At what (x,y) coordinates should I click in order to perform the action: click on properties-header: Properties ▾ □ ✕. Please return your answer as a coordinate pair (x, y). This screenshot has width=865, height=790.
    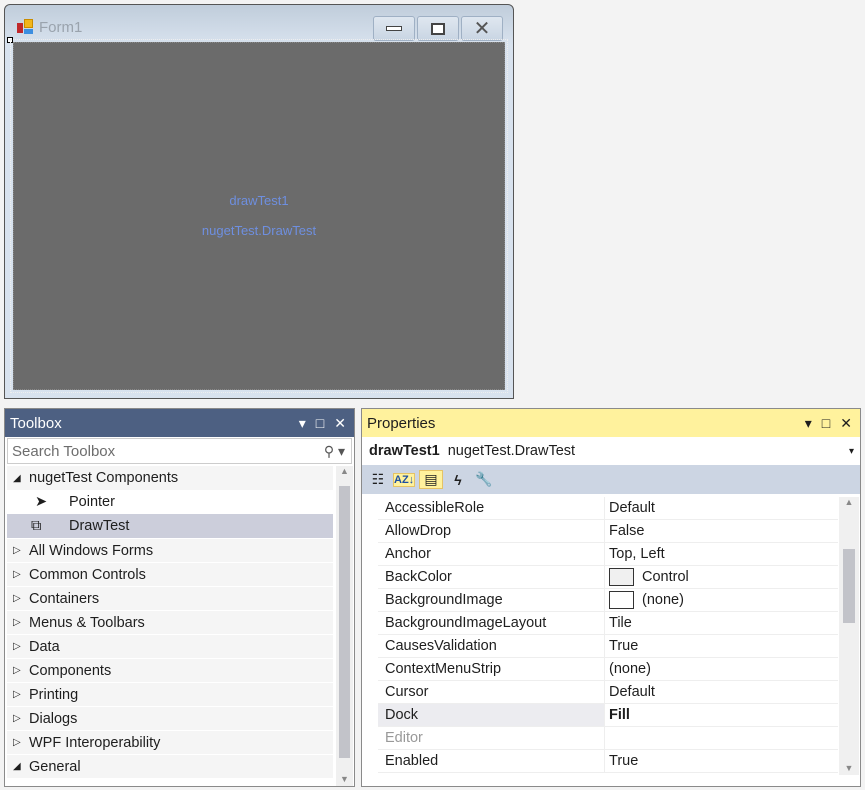
    Looking at the image, I should click on (611, 423).